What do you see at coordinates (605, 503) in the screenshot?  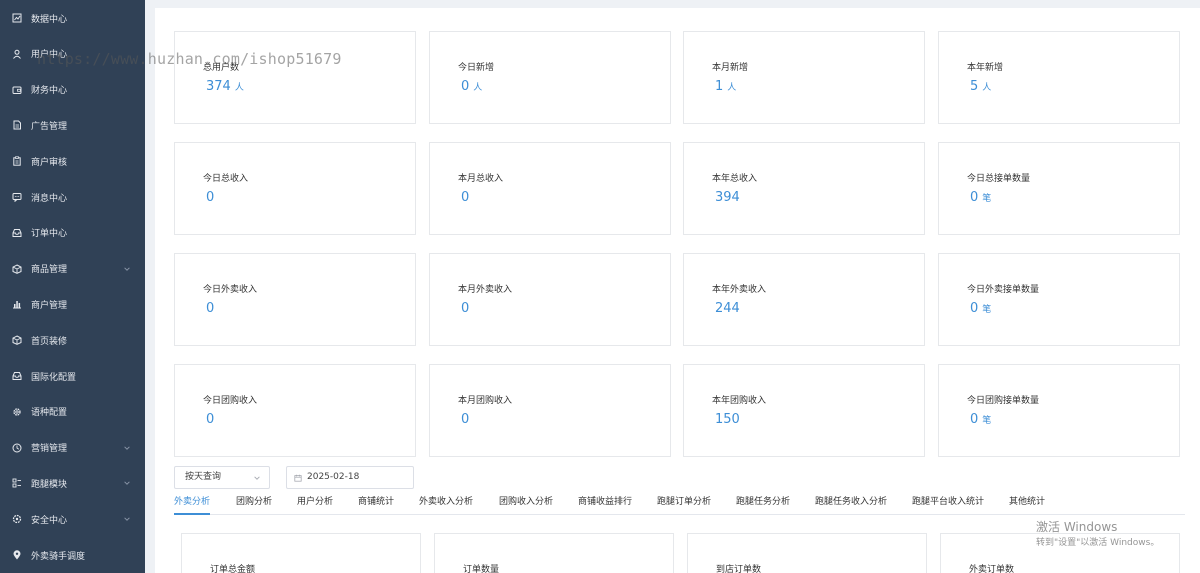 I see `tab: 商铺收益排行` at bounding box center [605, 503].